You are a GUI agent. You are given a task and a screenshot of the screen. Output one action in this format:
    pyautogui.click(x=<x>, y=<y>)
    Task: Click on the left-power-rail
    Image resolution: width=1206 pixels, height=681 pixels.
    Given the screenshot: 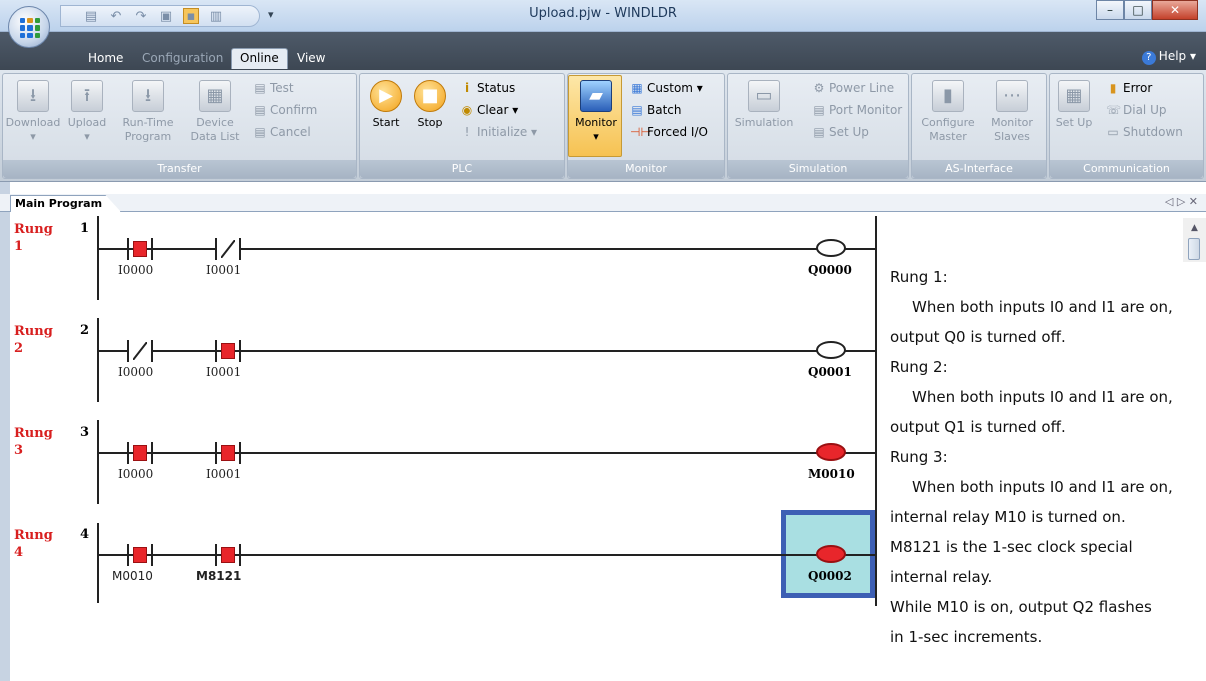 What is the action you would take?
    pyautogui.click(x=98, y=563)
    